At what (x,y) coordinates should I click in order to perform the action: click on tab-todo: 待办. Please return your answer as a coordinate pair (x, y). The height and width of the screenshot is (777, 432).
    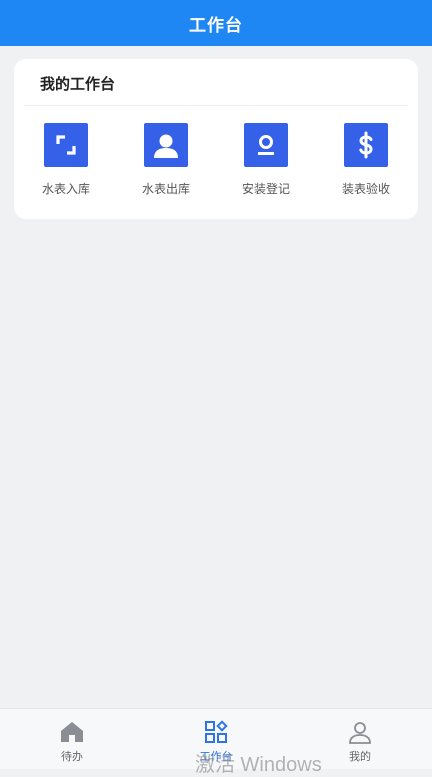
    Looking at the image, I should click on (72, 739).